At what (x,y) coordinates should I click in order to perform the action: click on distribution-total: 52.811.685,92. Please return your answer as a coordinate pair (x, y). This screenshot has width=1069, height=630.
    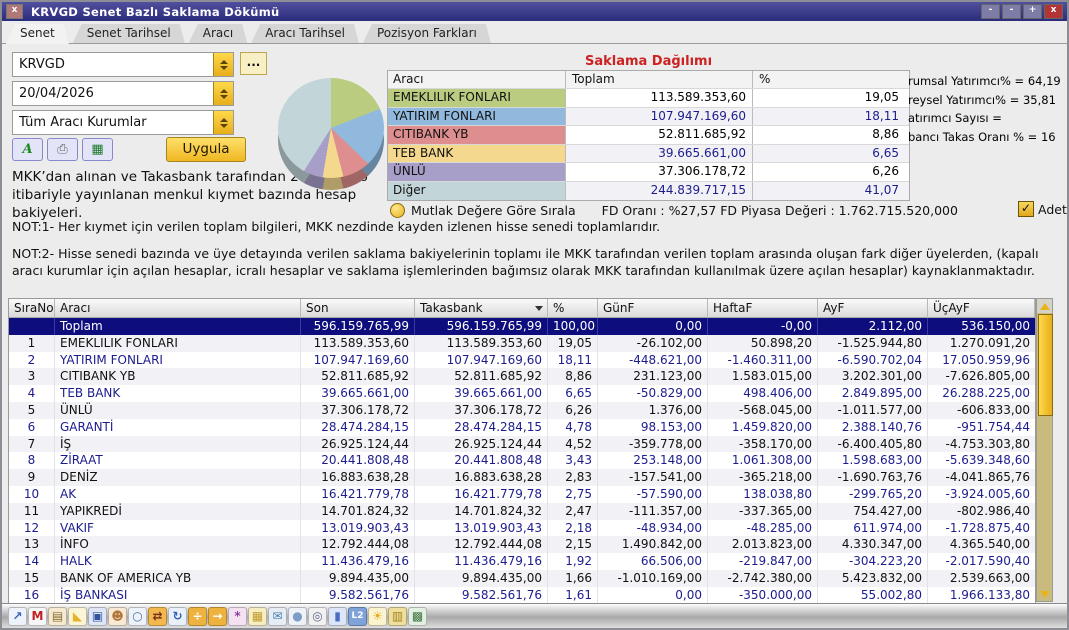
    Looking at the image, I should click on (659, 135).